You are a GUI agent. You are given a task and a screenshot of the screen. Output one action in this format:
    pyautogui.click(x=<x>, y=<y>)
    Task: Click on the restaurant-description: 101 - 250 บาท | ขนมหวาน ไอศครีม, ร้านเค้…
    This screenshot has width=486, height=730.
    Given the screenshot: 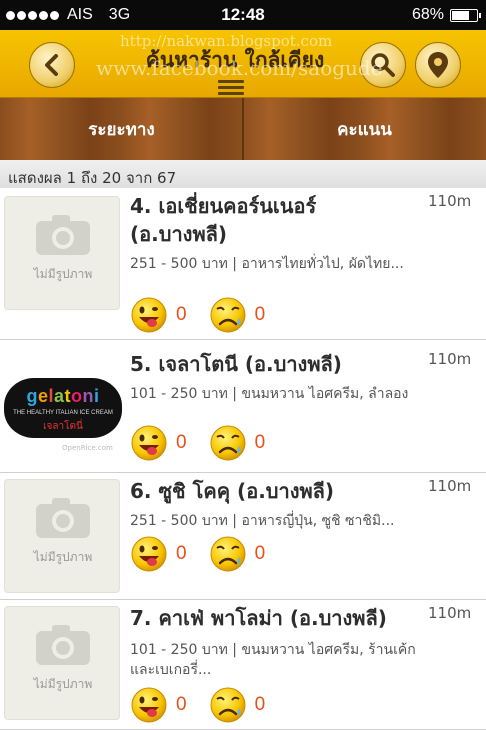 What is the action you would take?
    pyautogui.click(x=273, y=660)
    